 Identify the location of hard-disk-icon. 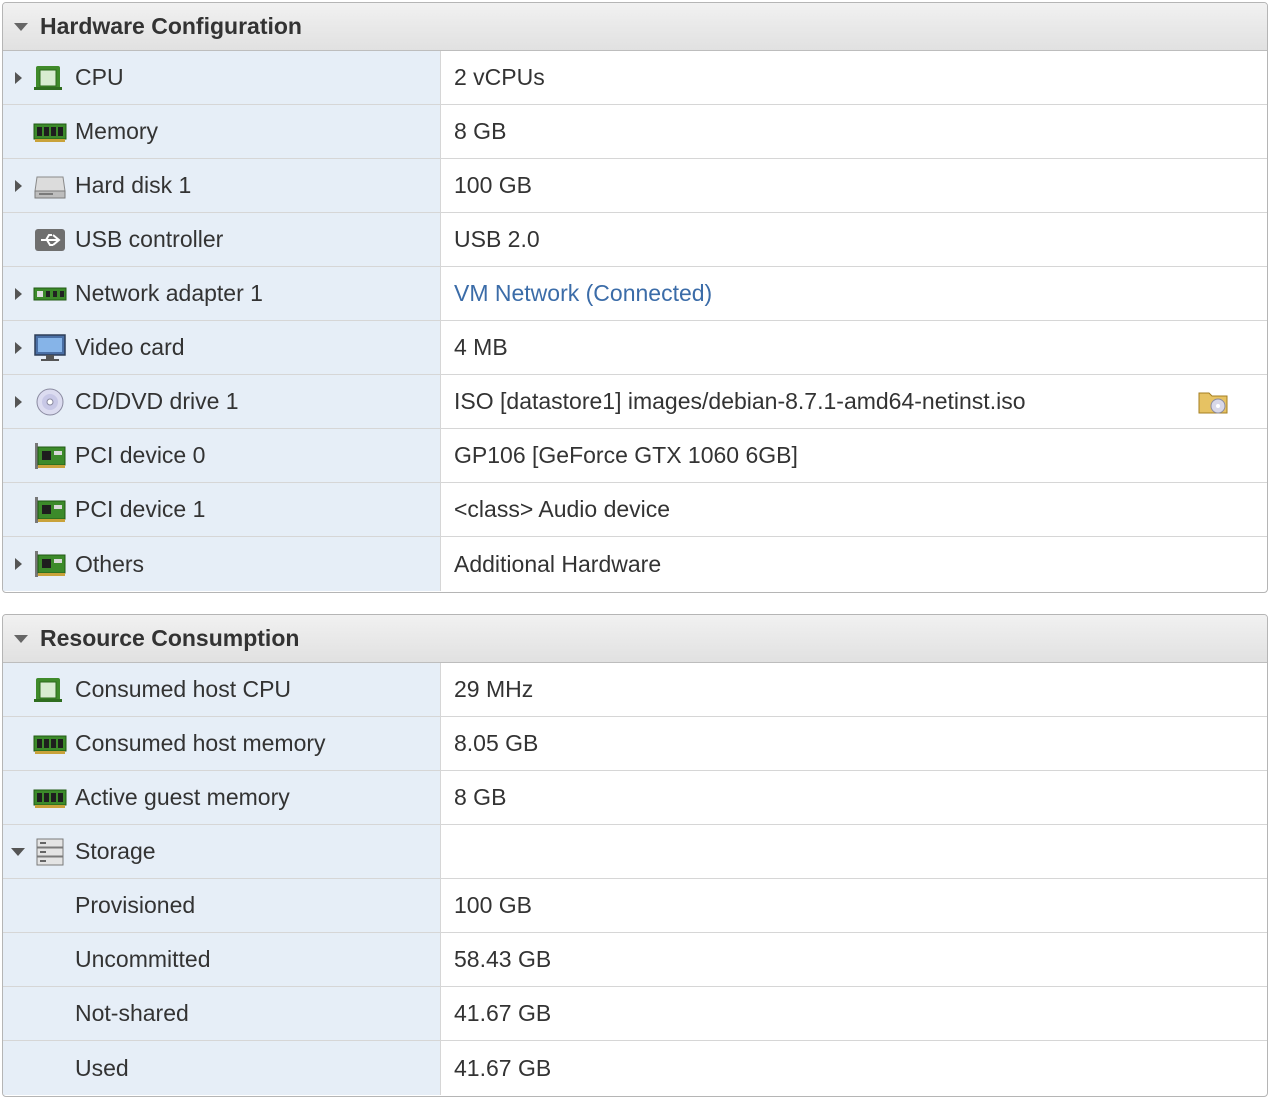
(50, 186).